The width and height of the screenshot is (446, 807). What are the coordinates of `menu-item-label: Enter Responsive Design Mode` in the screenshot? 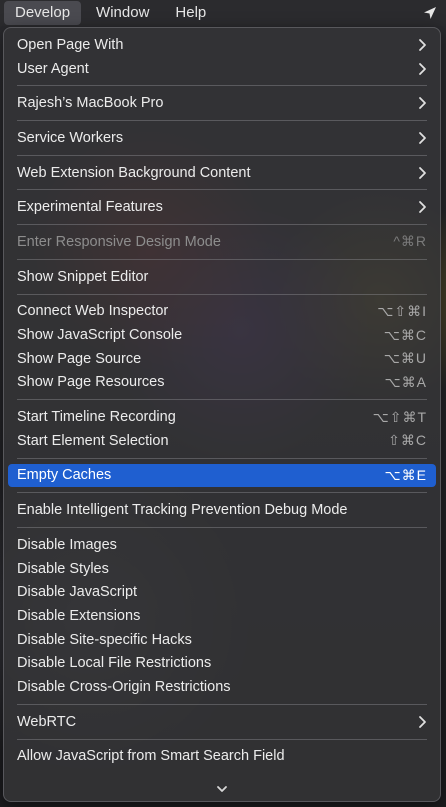 It's located at (119, 241).